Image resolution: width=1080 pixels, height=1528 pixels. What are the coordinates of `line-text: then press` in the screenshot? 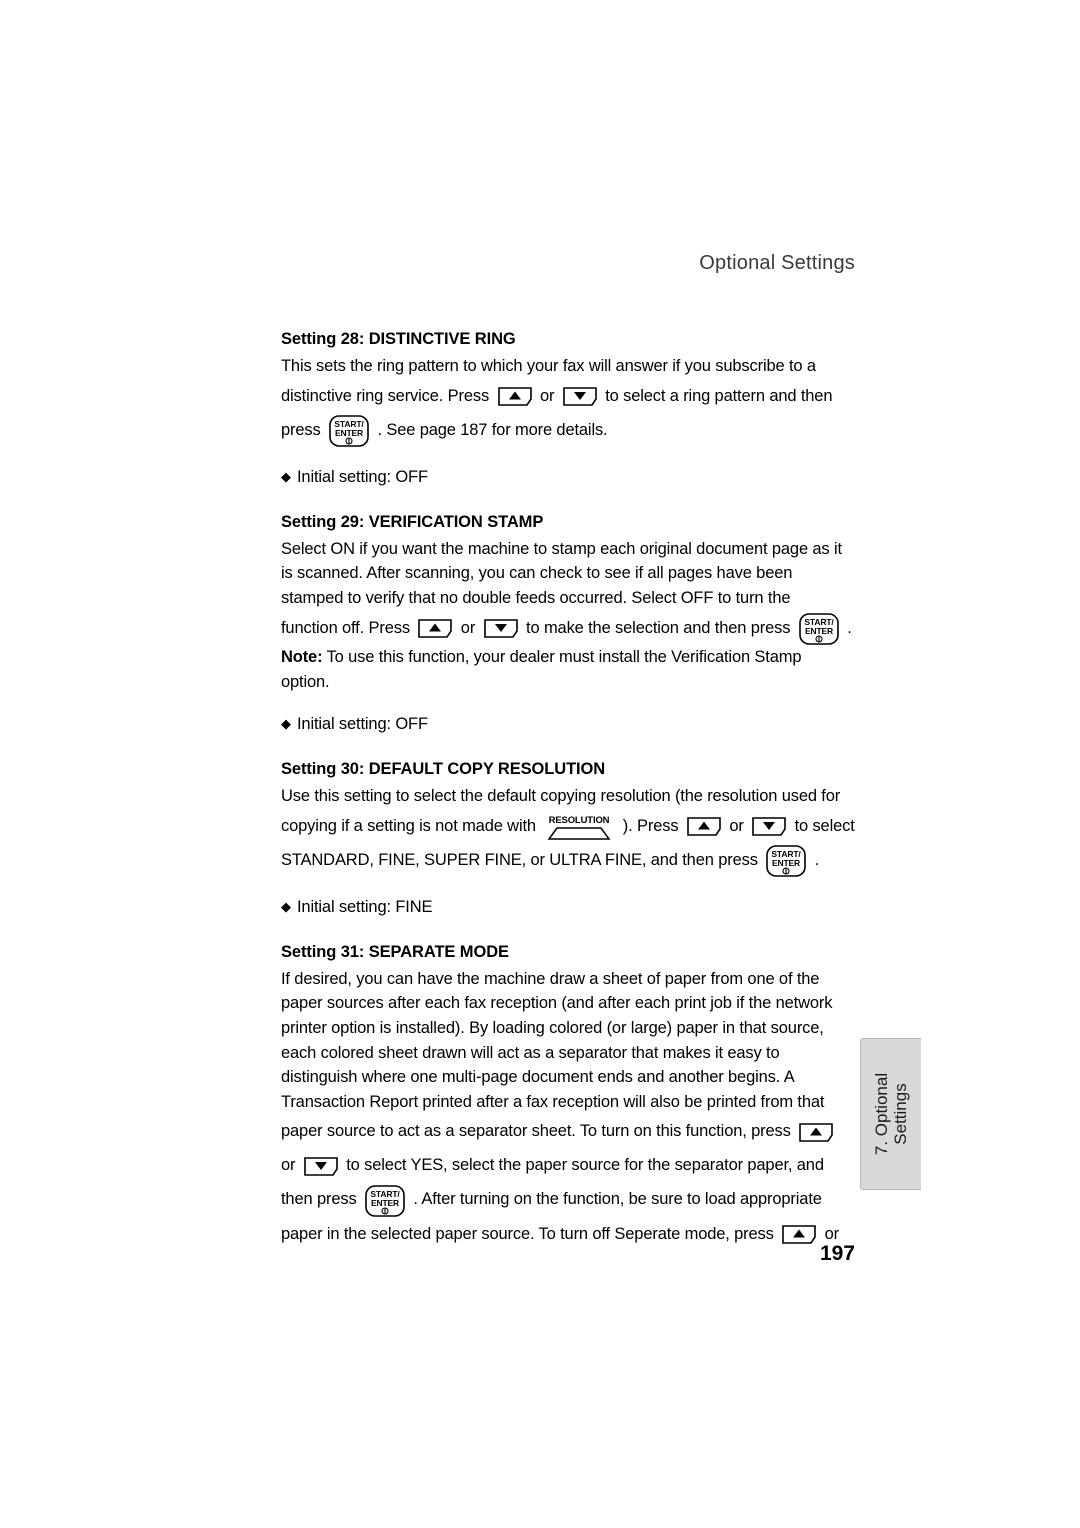 It's located at (319, 1199).